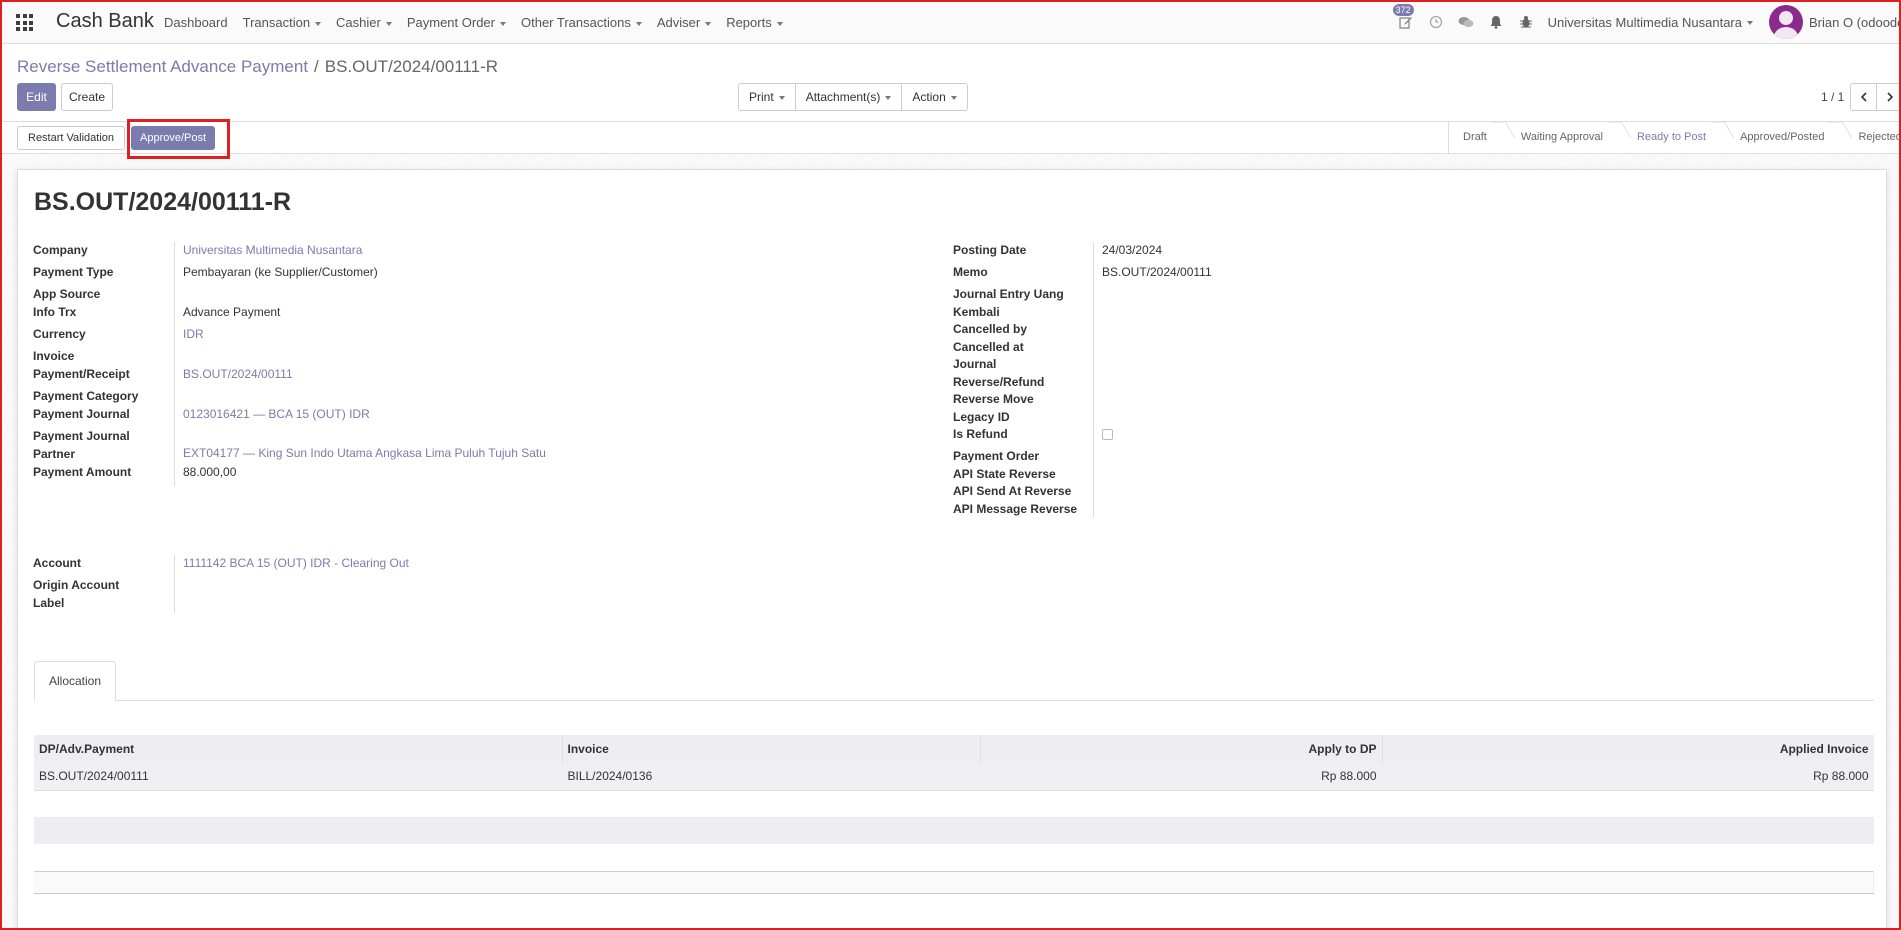 The height and width of the screenshot is (930, 1901). What do you see at coordinates (104, 275) in the screenshot?
I see `payment-type-label: Payment Type` at bounding box center [104, 275].